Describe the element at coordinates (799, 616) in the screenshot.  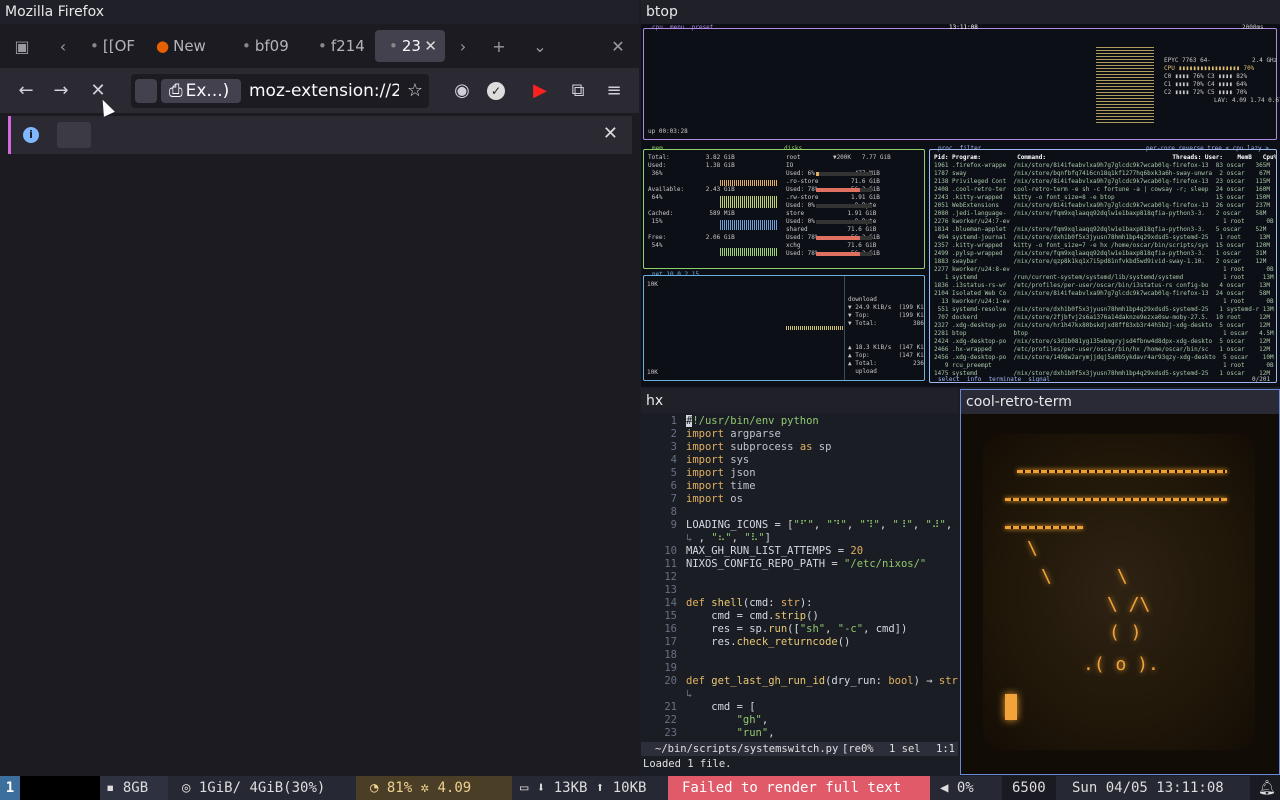
I see `code-line: 15 cmd = cmd.strip()` at that location.